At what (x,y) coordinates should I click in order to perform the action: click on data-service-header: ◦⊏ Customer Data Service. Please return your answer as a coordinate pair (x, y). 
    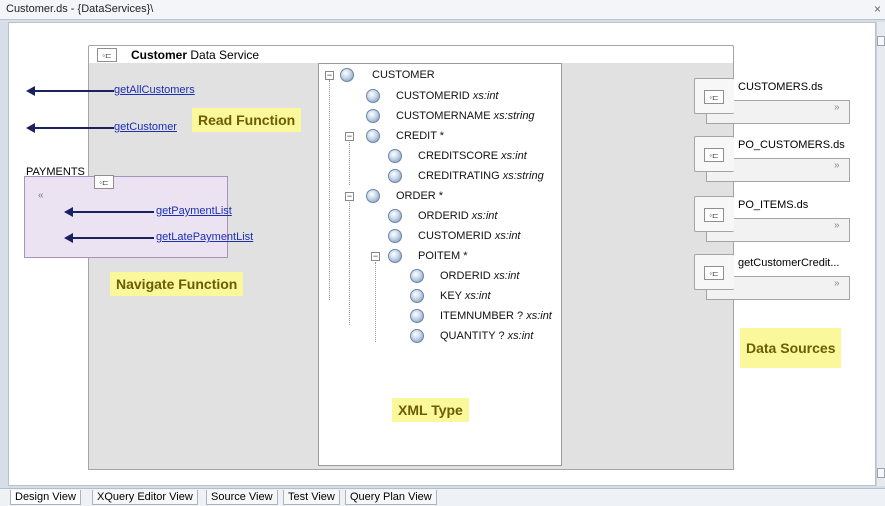
    Looking at the image, I should click on (411, 54).